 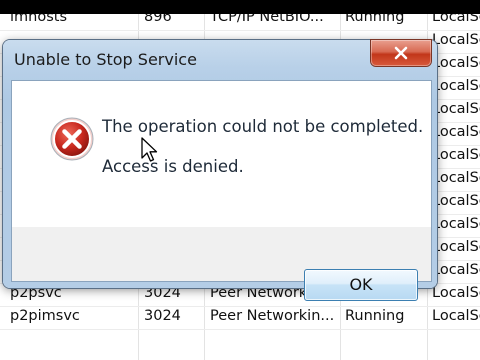 I want to click on close-icon, so click(x=401, y=53).